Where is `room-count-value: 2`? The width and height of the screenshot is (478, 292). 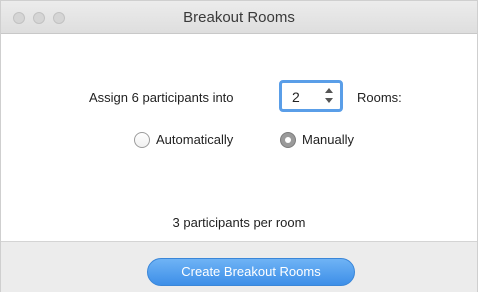 room-count-value: 2 is located at coordinates (296, 97).